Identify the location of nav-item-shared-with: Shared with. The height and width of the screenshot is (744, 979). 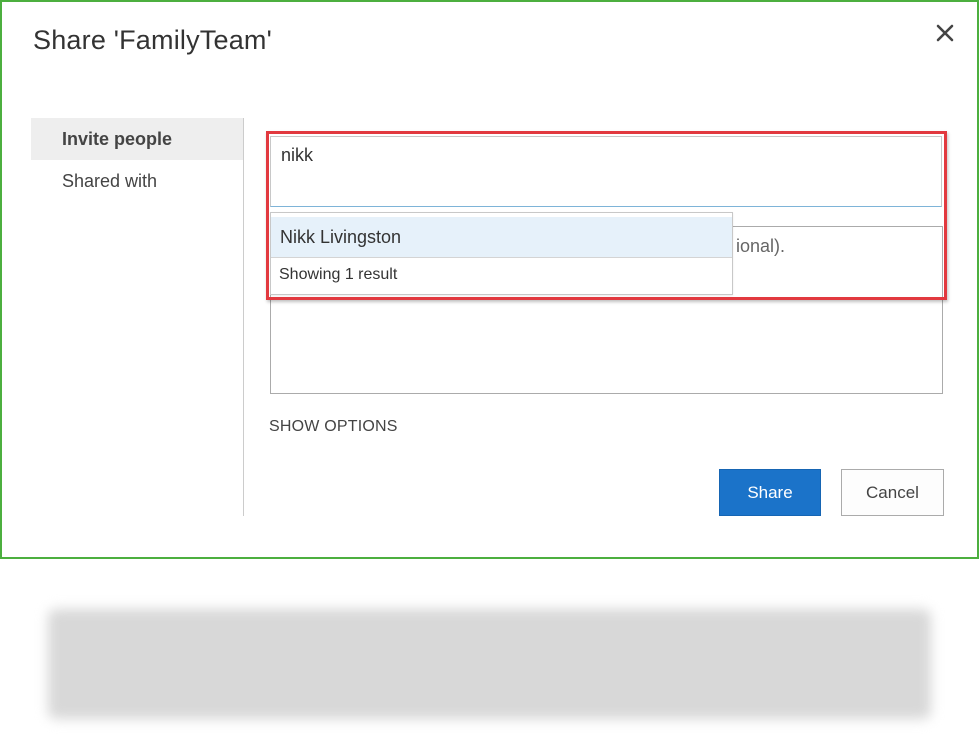
(137, 181).